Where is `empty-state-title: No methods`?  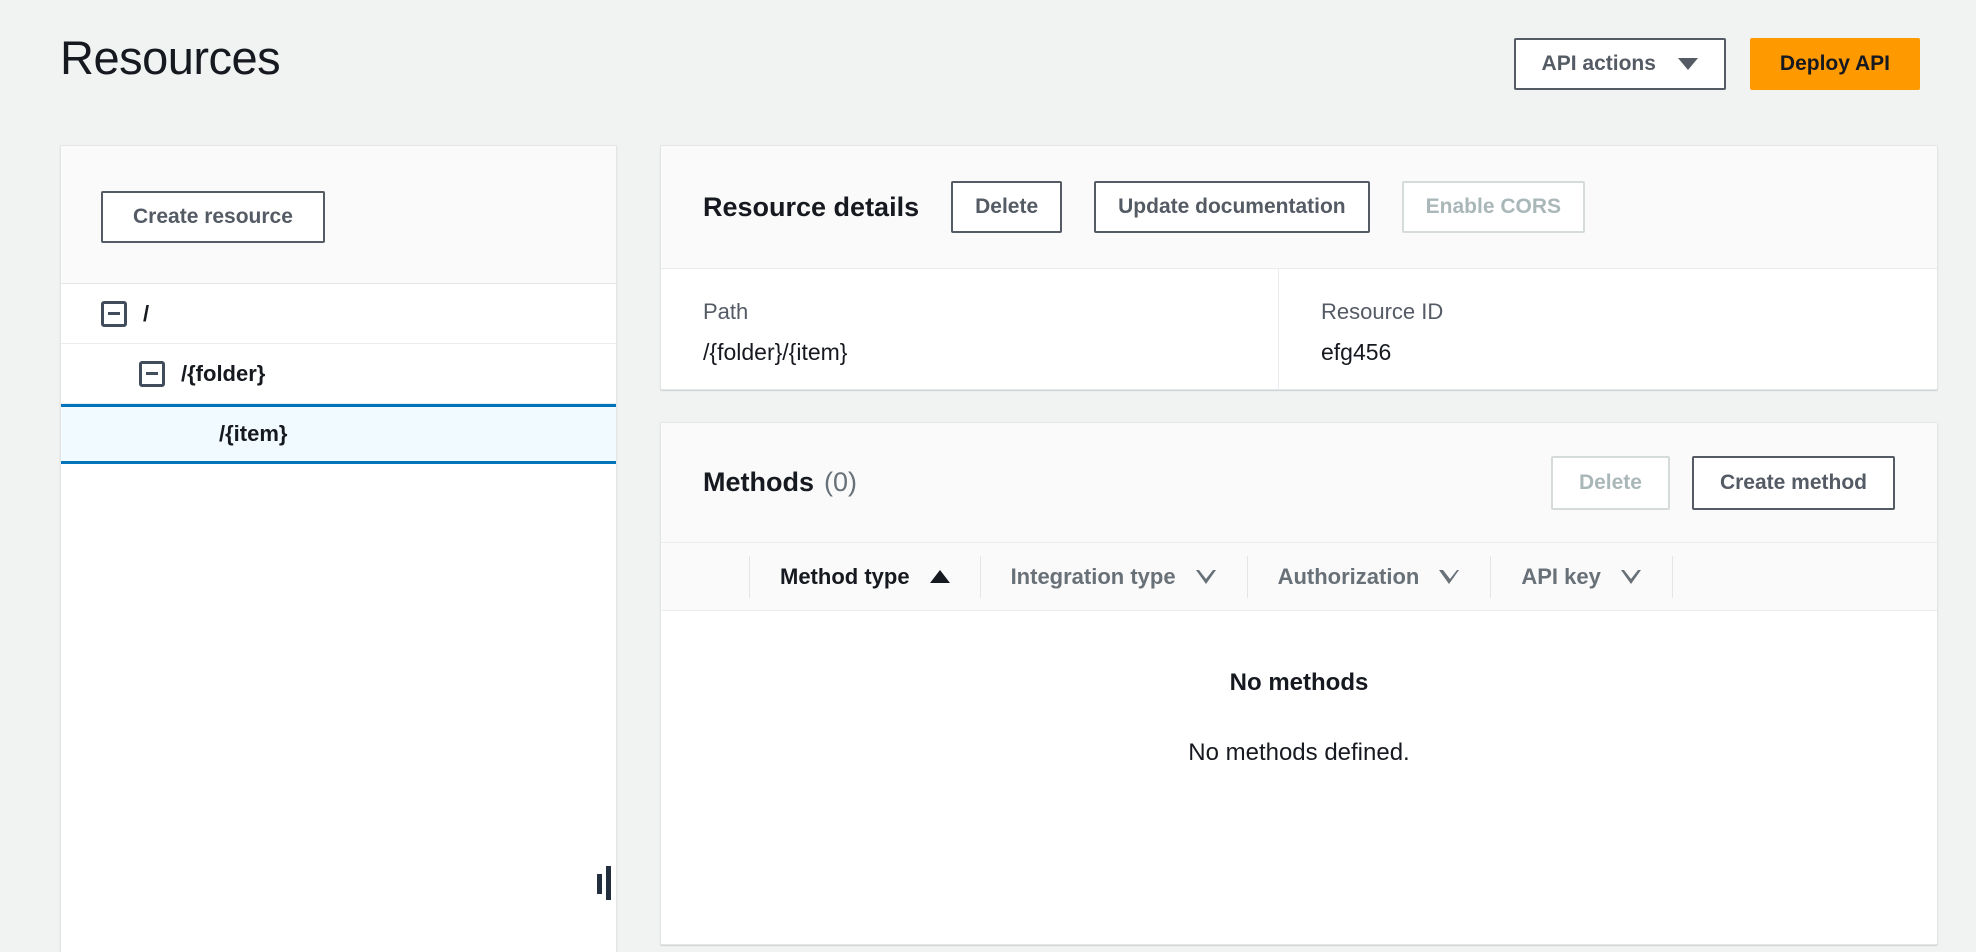
empty-state-title: No methods is located at coordinates (1299, 682).